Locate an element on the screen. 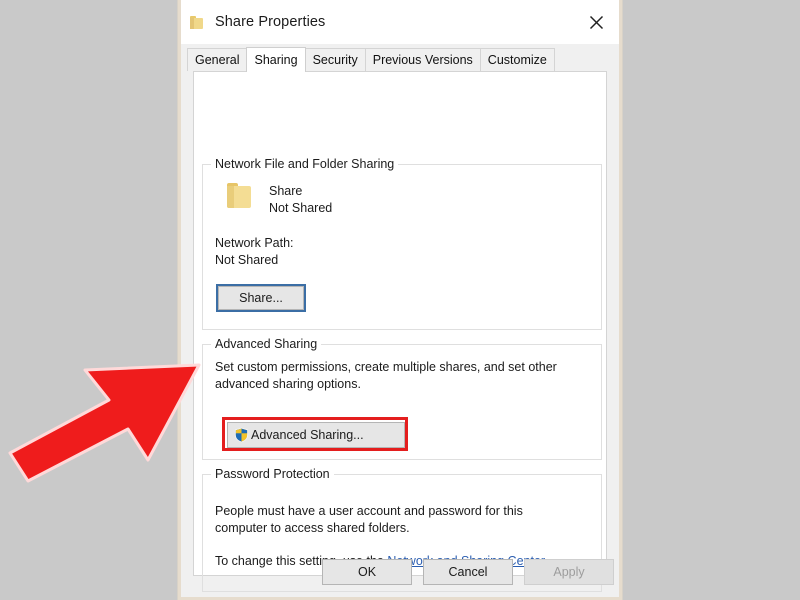  network-path-value: Not Shared is located at coordinates (247, 260).